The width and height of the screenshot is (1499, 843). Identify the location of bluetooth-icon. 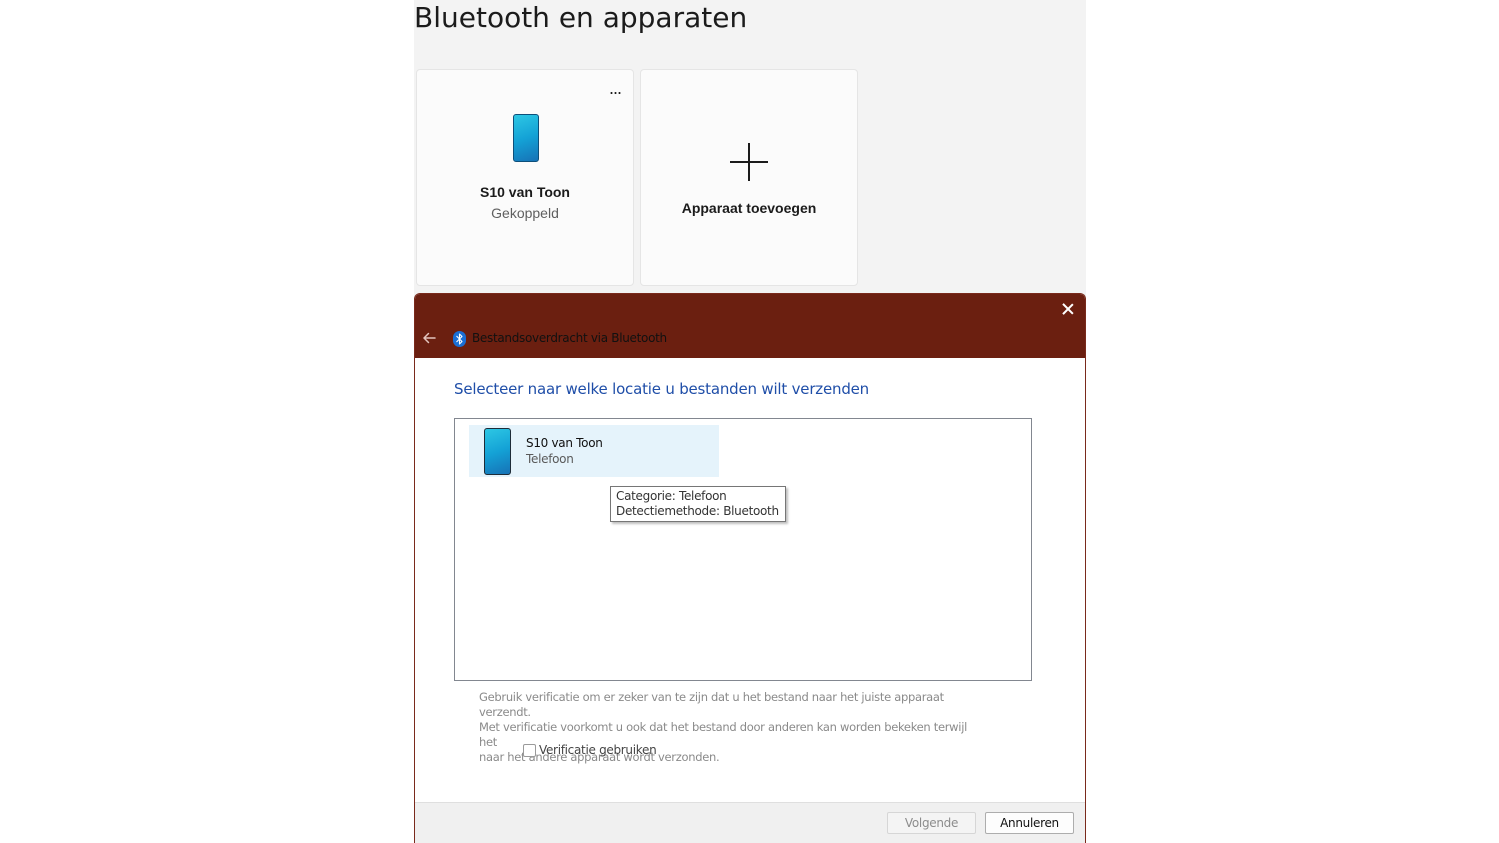
(459, 339).